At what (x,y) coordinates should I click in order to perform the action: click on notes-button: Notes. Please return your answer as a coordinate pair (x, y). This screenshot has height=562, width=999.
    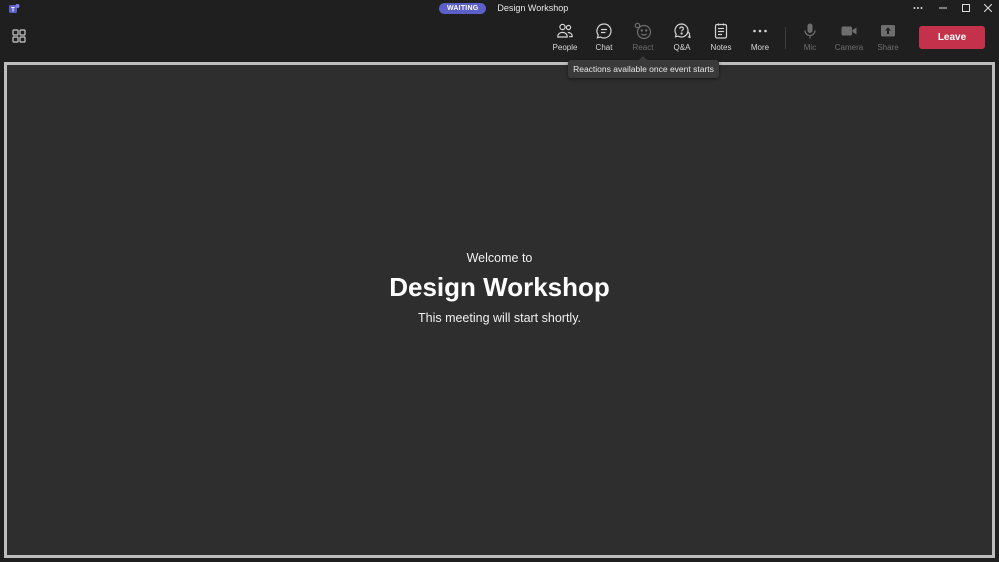
    Looking at the image, I should click on (721, 39).